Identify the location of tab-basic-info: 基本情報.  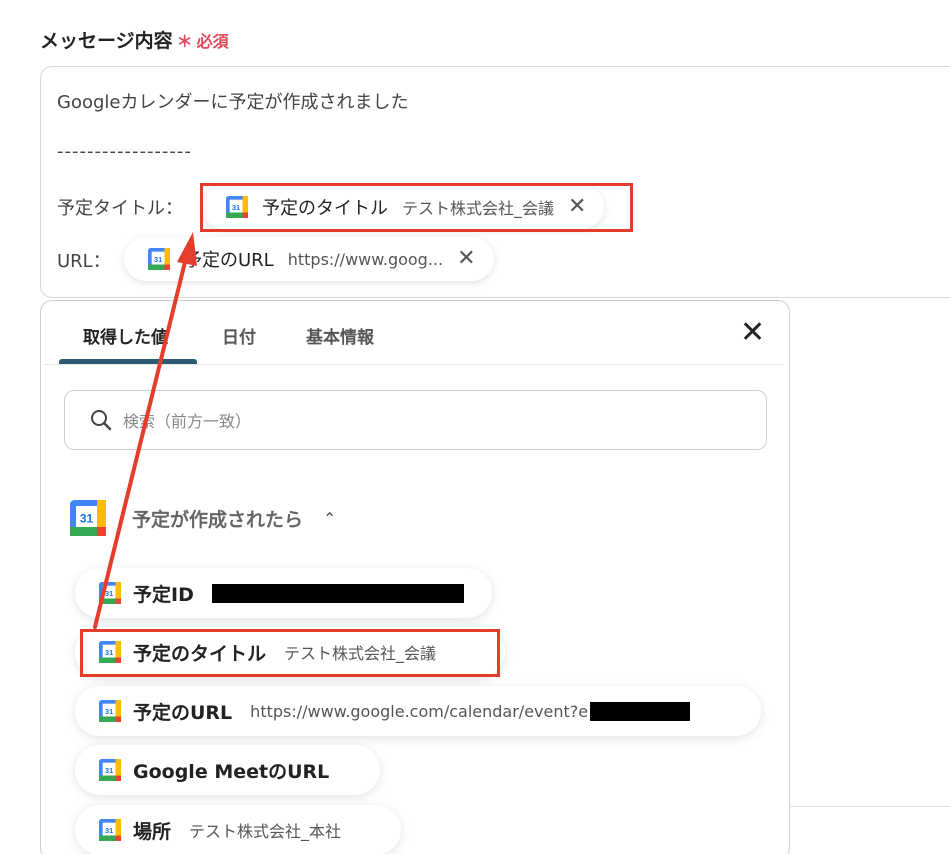
(340, 335).